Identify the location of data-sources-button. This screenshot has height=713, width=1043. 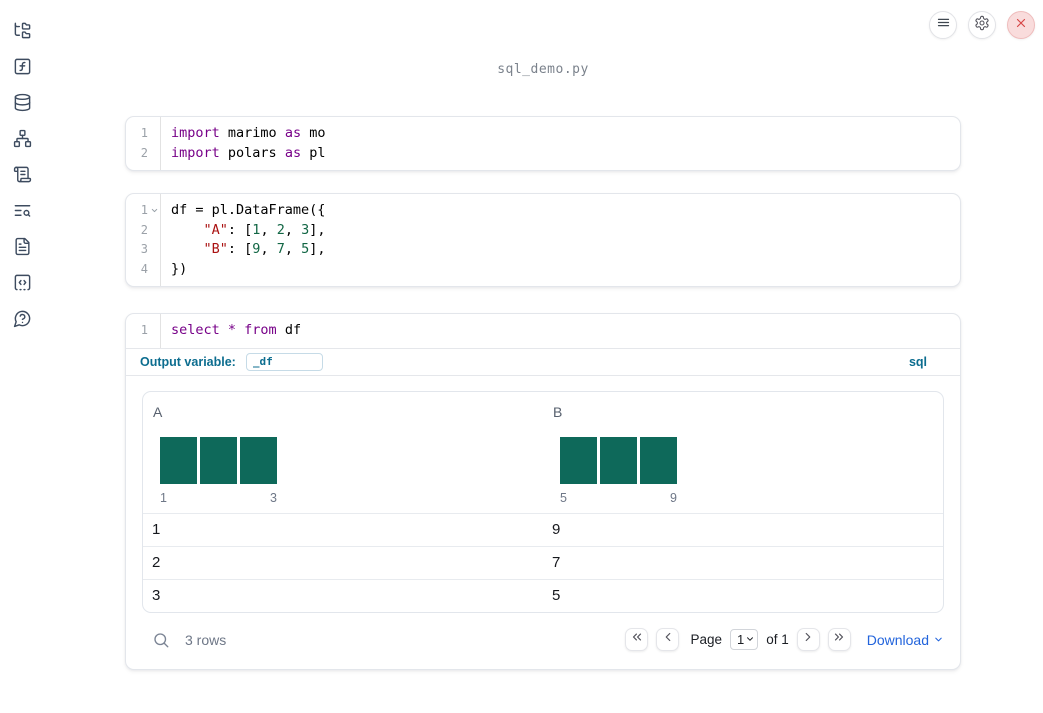
(22, 105).